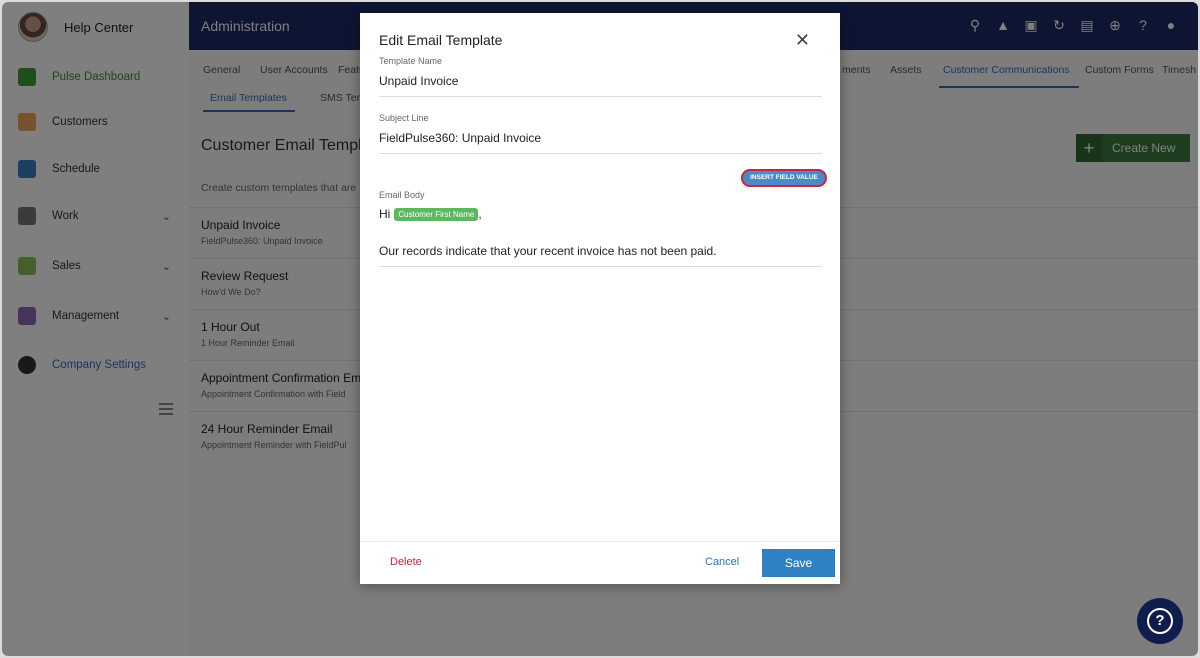 The height and width of the screenshot is (658, 1200). I want to click on help-icon: ?, so click(1160, 621).